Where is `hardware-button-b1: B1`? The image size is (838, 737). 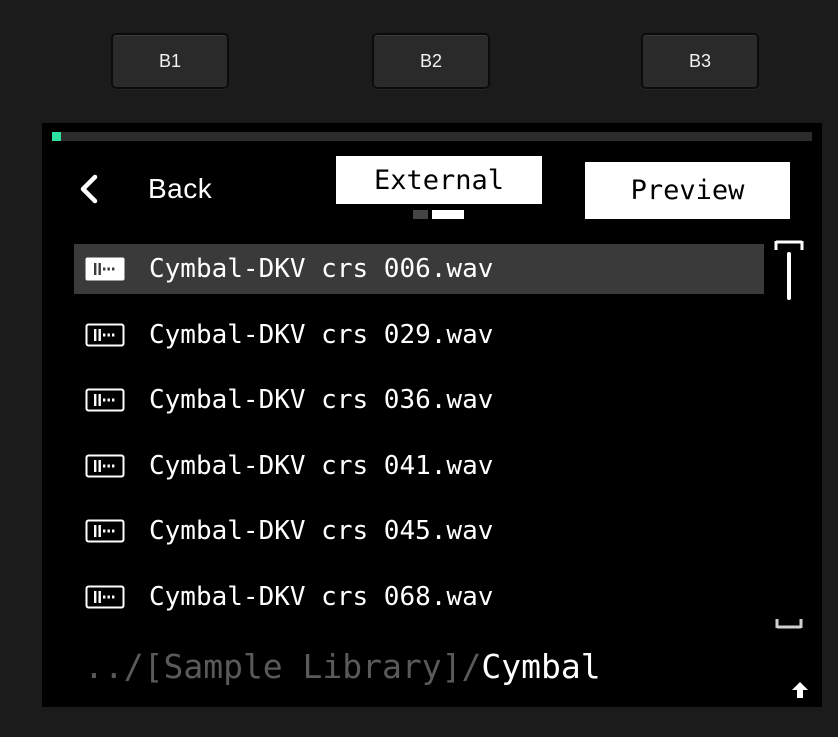 hardware-button-b1: B1 is located at coordinates (170, 61).